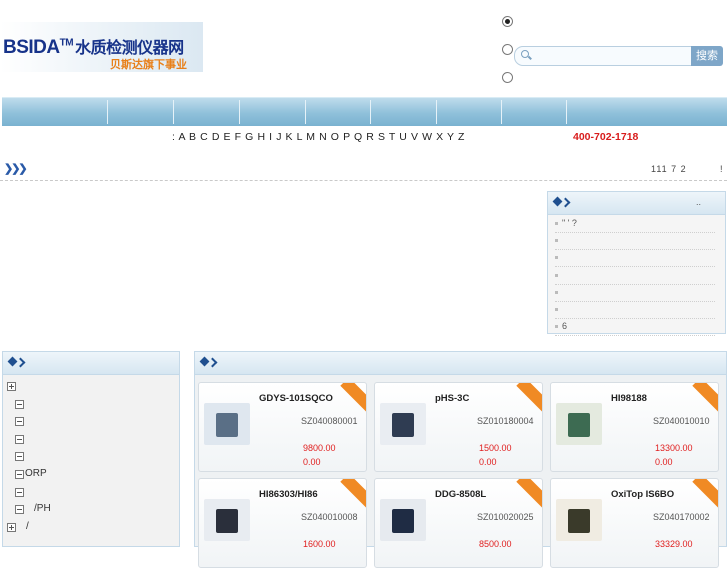 The height and width of the screenshot is (568, 727). What do you see at coordinates (148, 65) in the screenshot?
I see `logo-subtitle: 贝斯达旗下事业` at bounding box center [148, 65].